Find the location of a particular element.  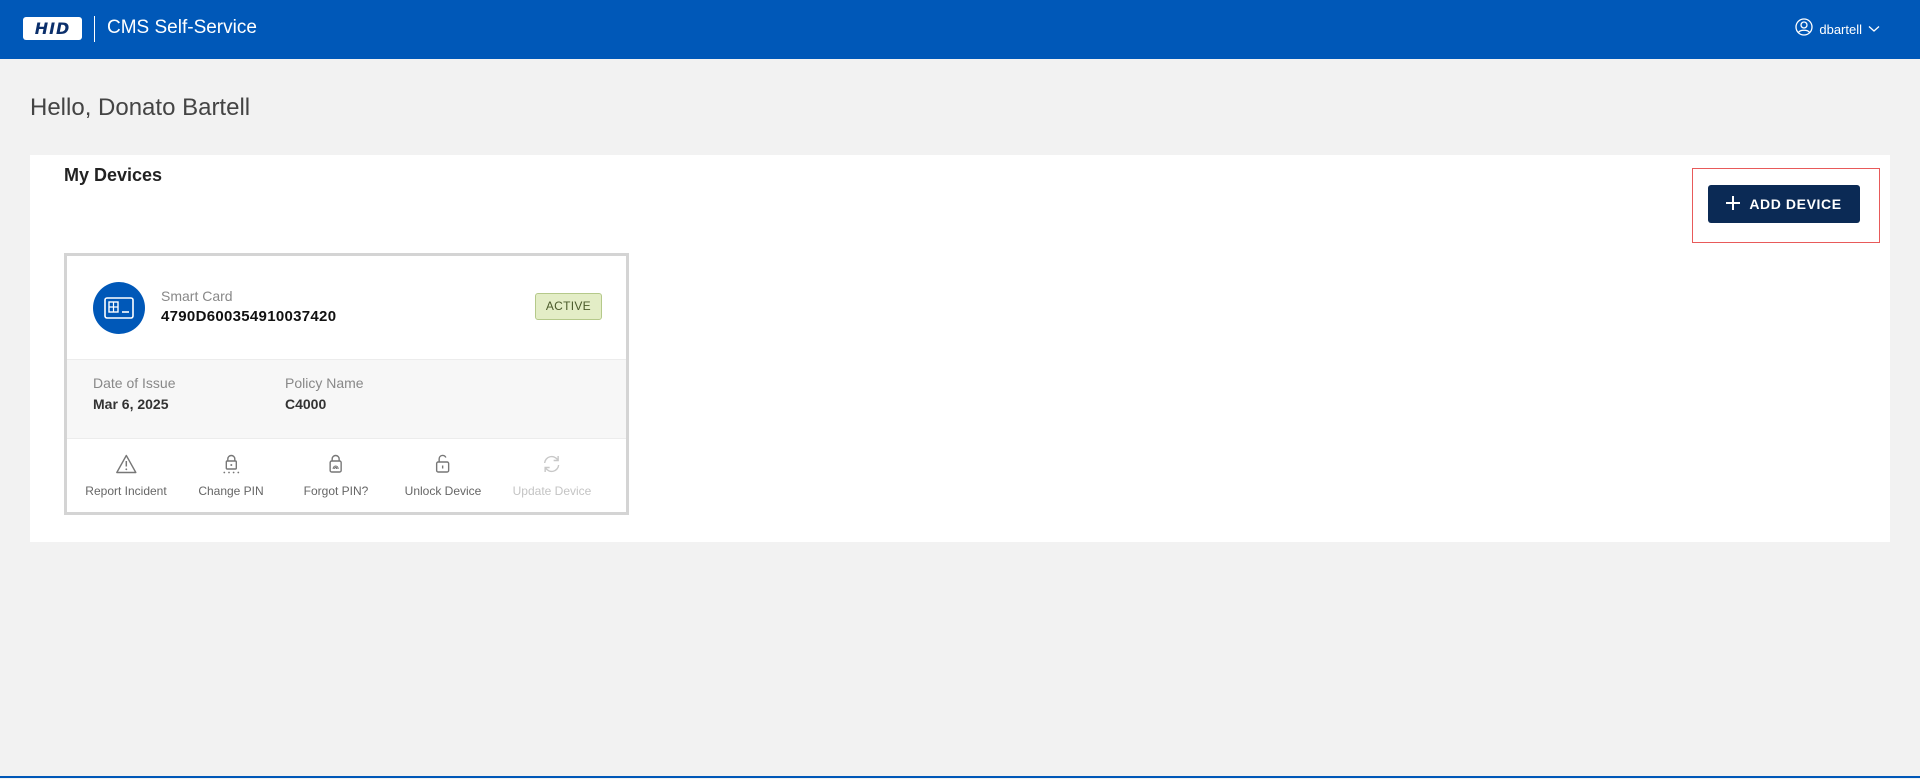

hid-logo: HID is located at coordinates (52, 28).